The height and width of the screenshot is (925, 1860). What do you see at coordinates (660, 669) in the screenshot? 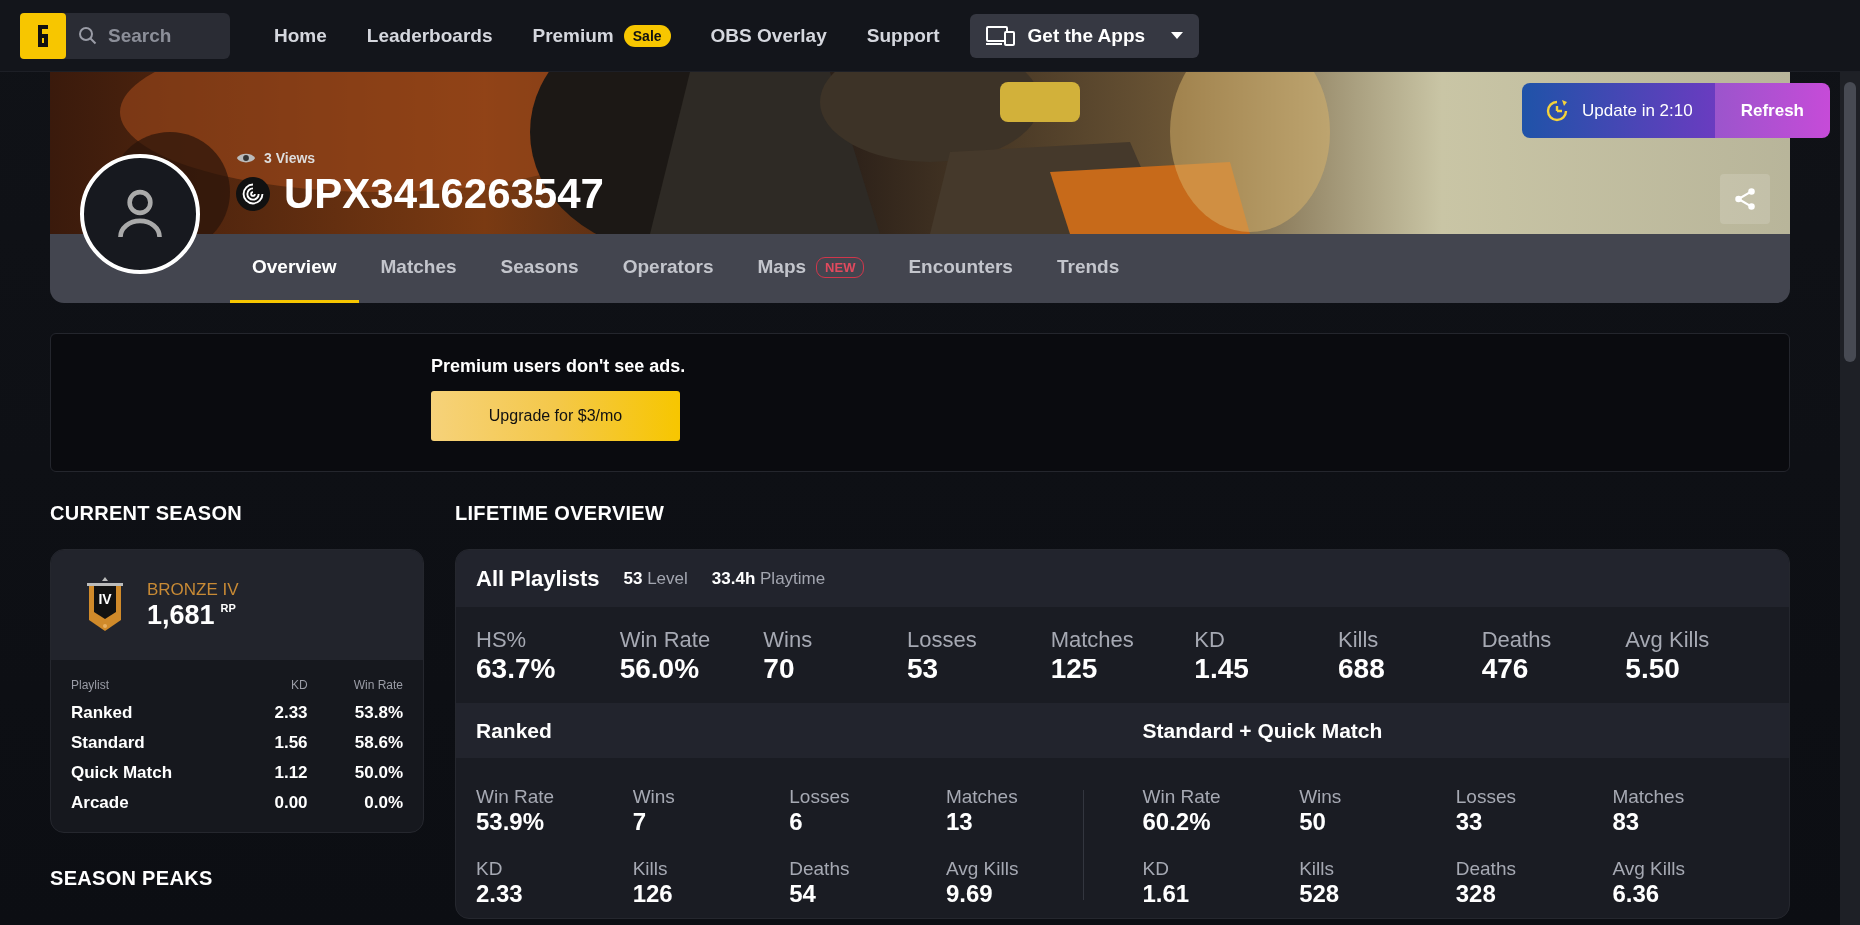
I see `stat-value: 56.0%` at bounding box center [660, 669].